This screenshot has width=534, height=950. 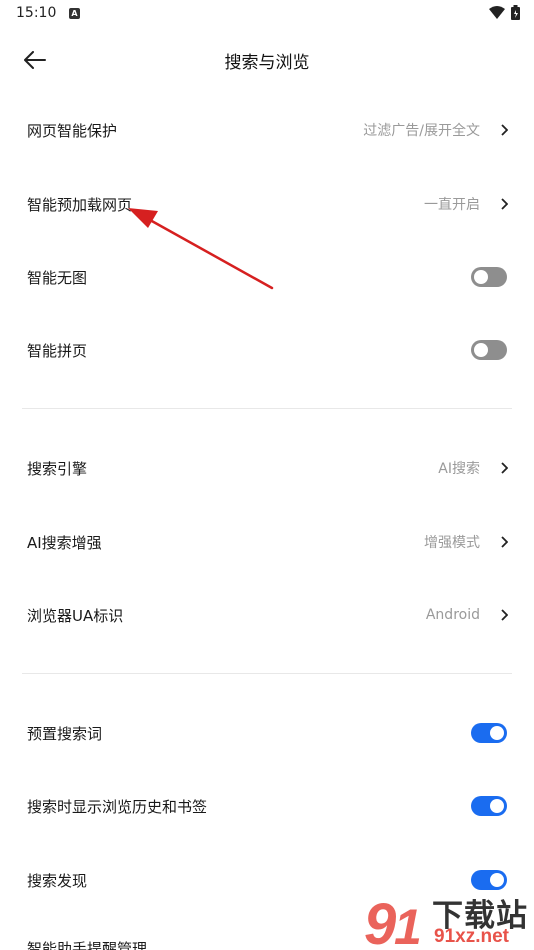 What do you see at coordinates (64, 542) in the screenshot?
I see `setting-label: AI搜索增强` at bounding box center [64, 542].